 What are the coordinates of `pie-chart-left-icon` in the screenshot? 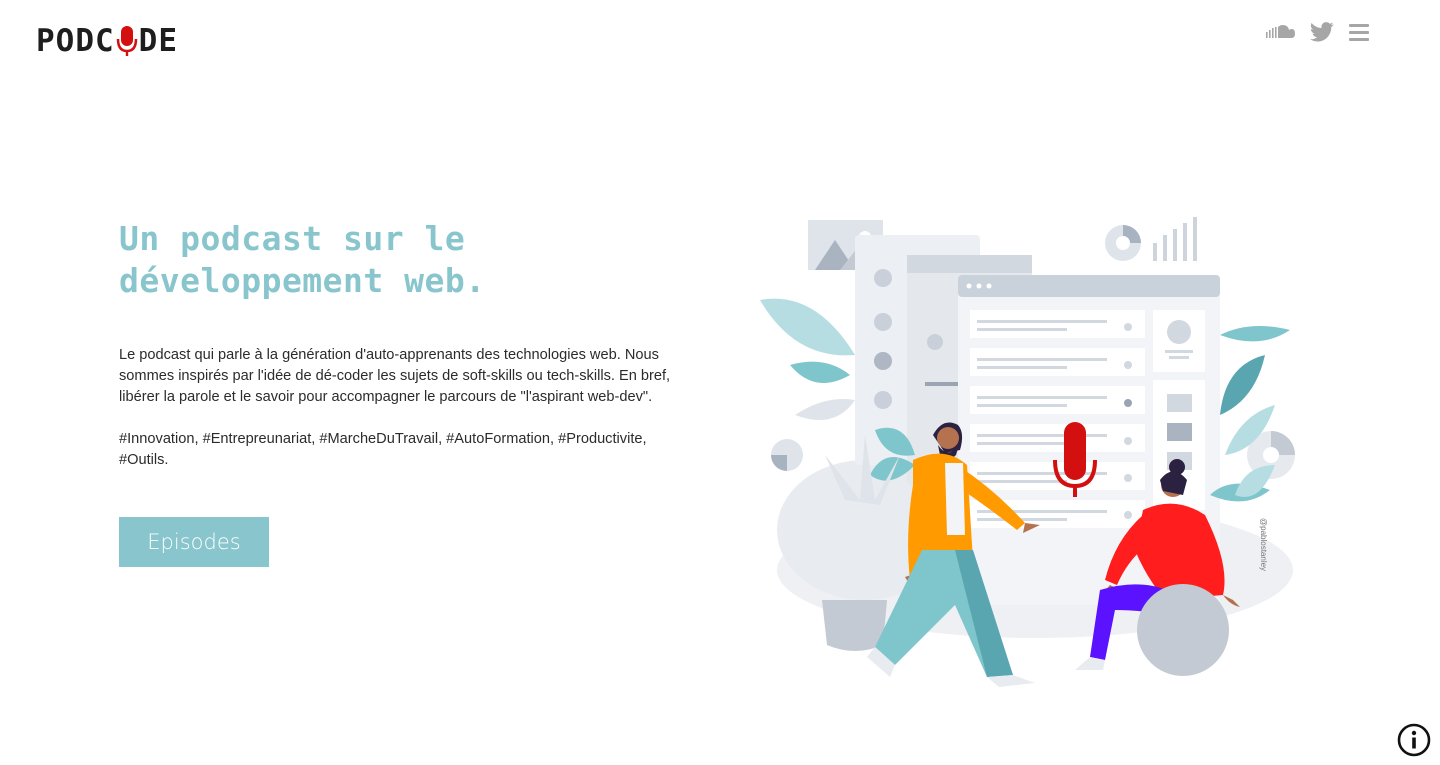 It's located at (787, 455).